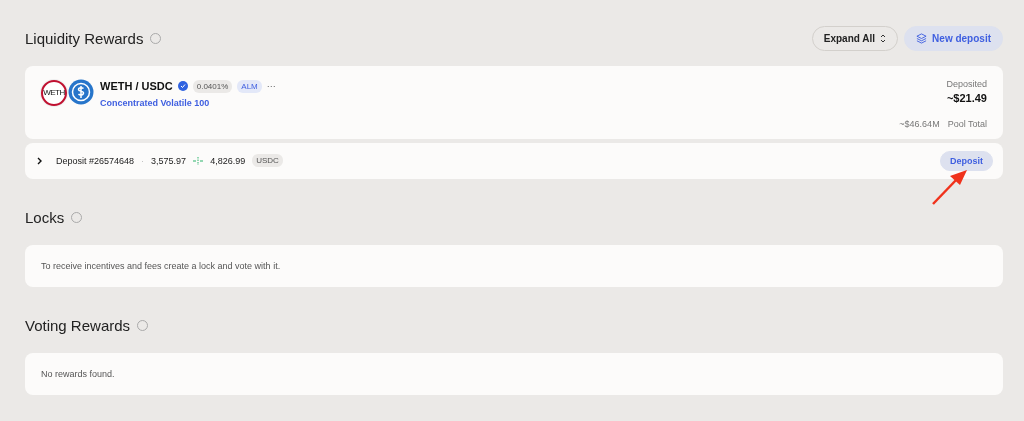 The image size is (1024, 421). Describe the element at coordinates (54, 92) in the screenshot. I see `token-logo: WETH` at that location.